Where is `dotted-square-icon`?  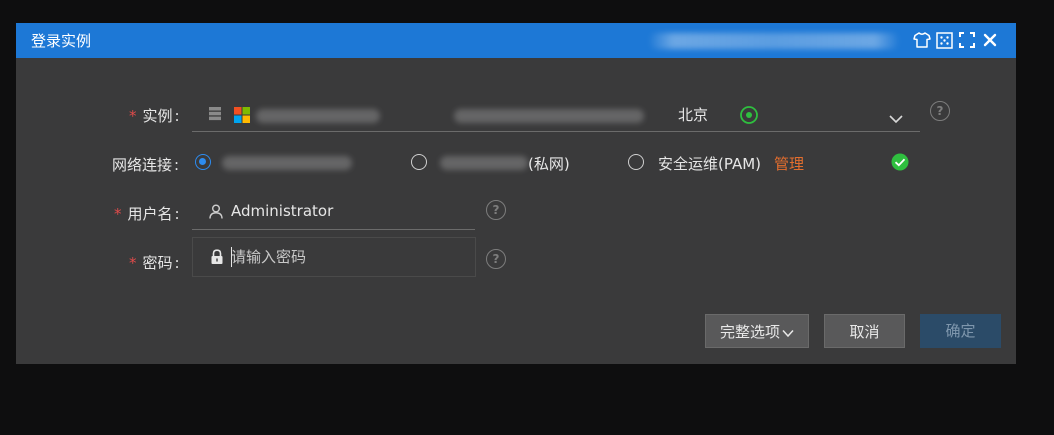
dotted-square-icon is located at coordinates (944, 40).